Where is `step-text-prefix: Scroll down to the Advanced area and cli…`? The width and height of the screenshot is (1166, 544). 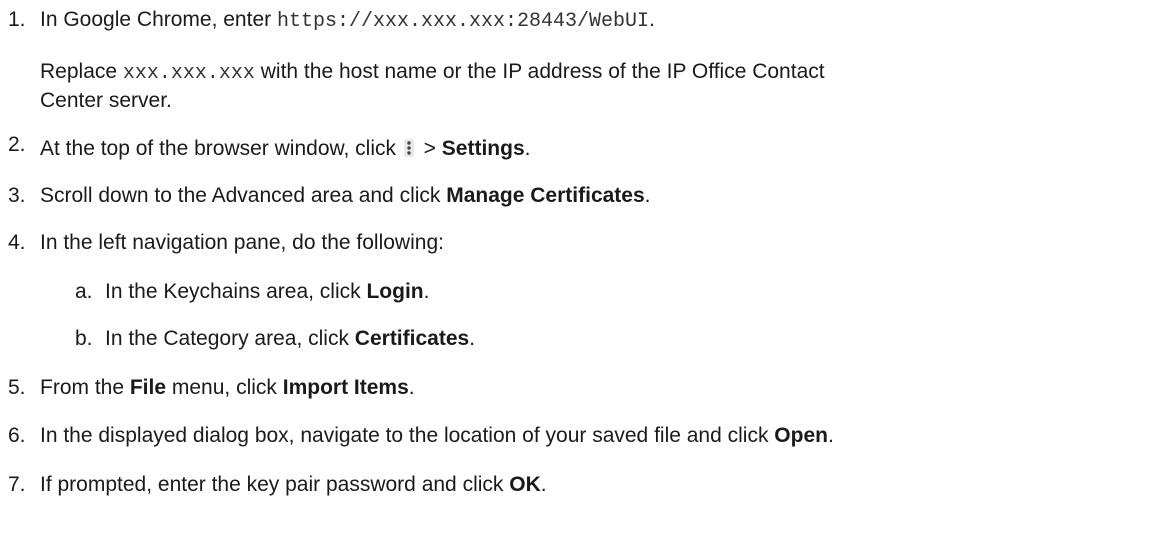 step-text-prefix: Scroll down to the Advanced area and cli… is located at coordinates (243, 195).